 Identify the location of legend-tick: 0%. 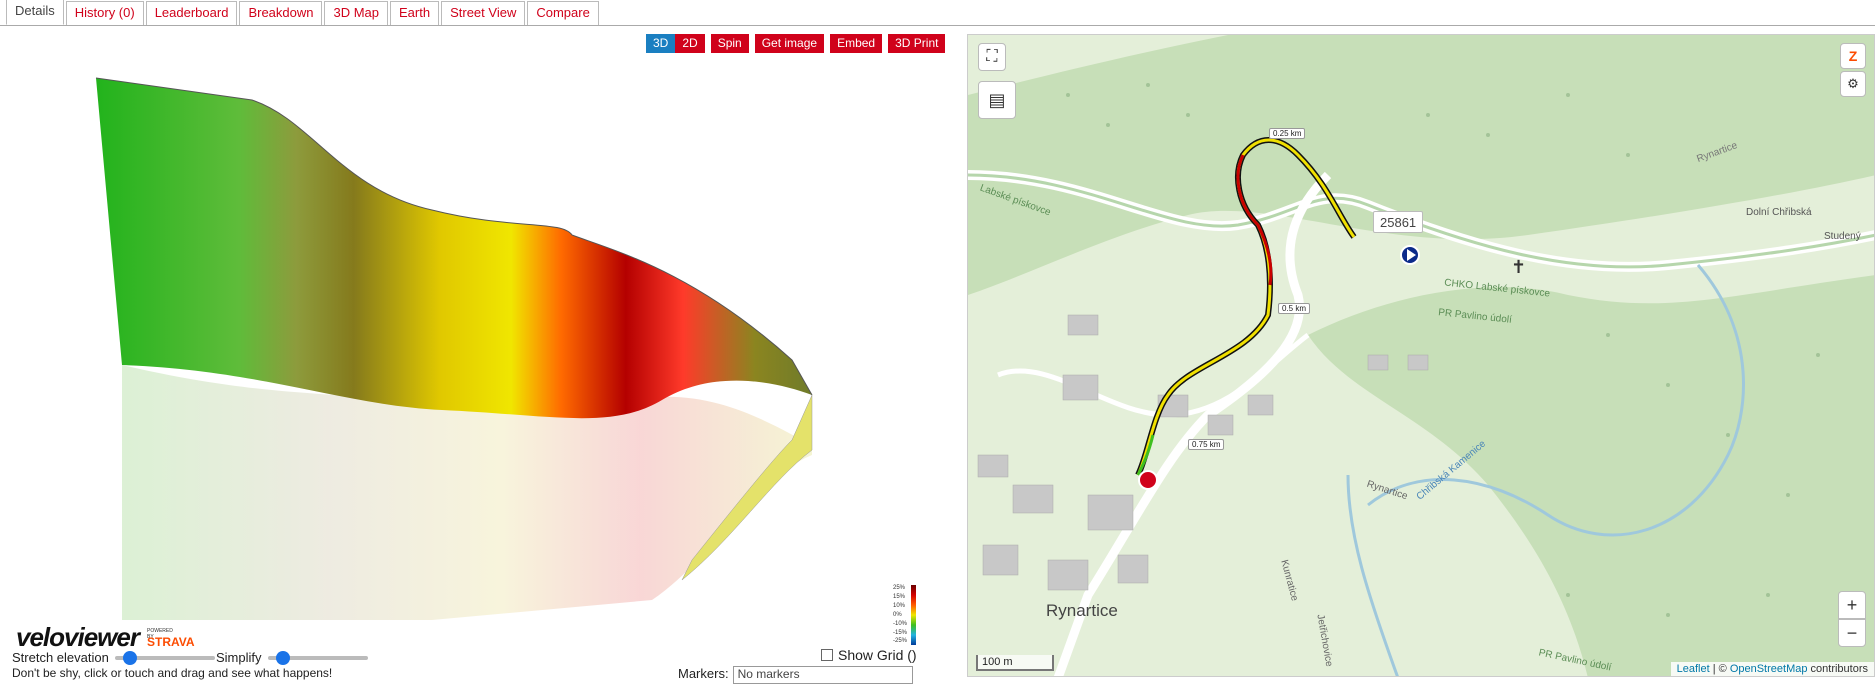
(897, 615).